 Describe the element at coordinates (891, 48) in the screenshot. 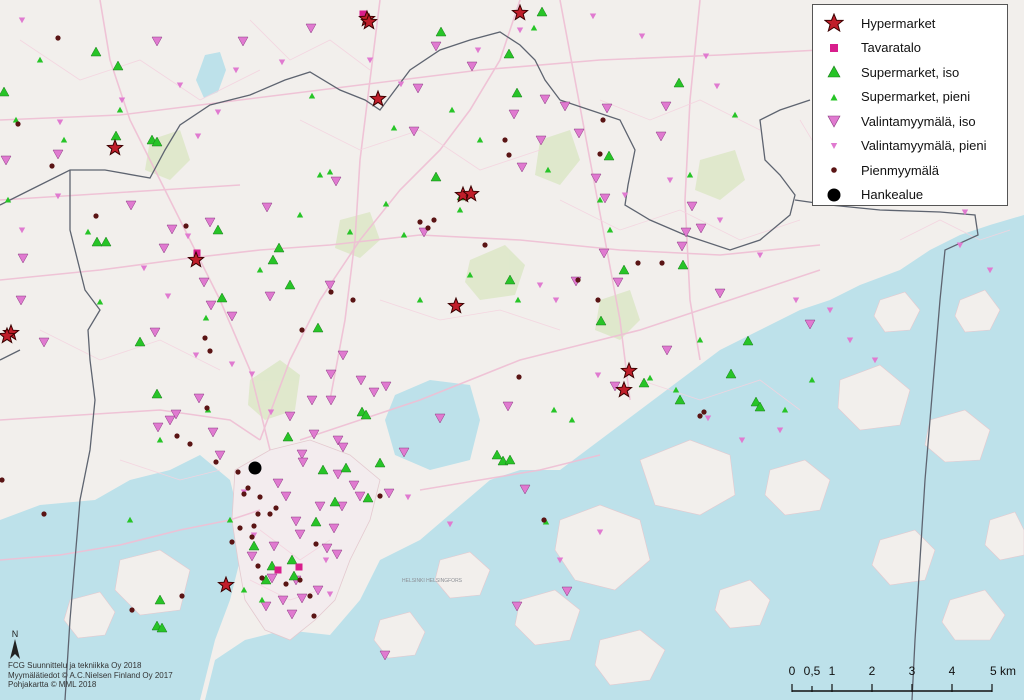

I see `legend-label: Tavaratalo` at that location.